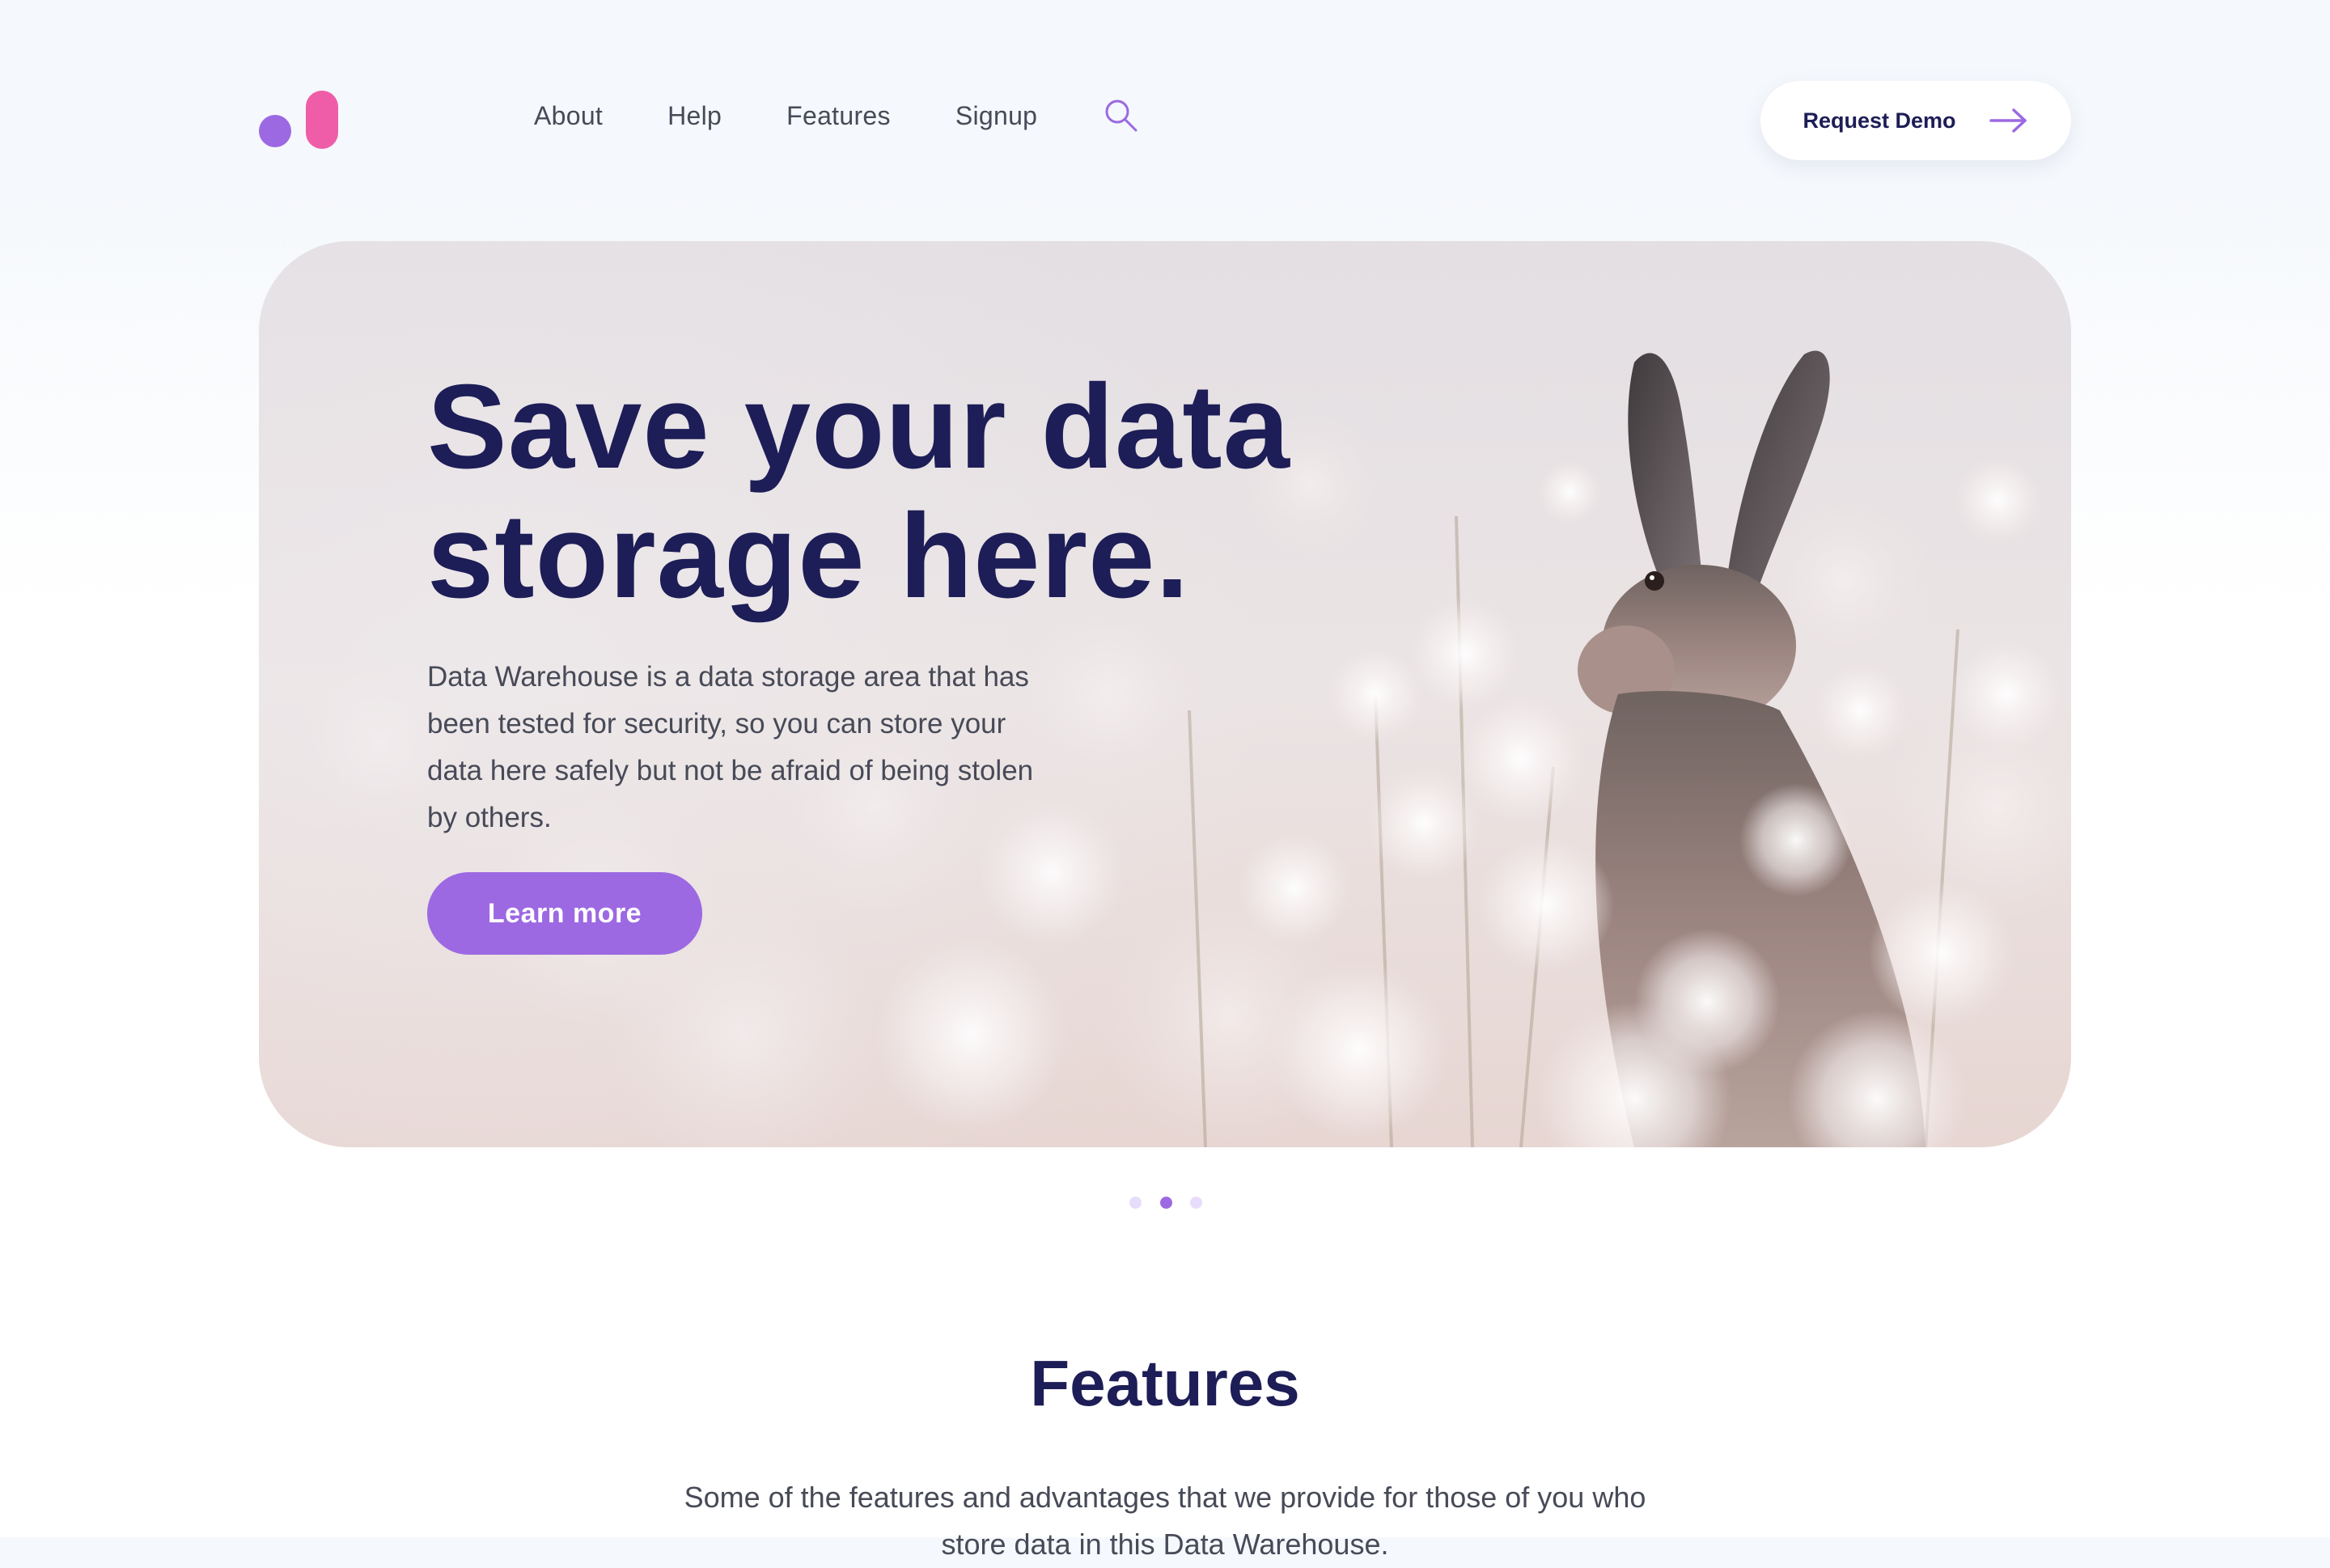 The width and height of the screenshot is (2330, 1568). Describe the element at coordinates (304, 122) in the screenshot. I see `logo` at that location.